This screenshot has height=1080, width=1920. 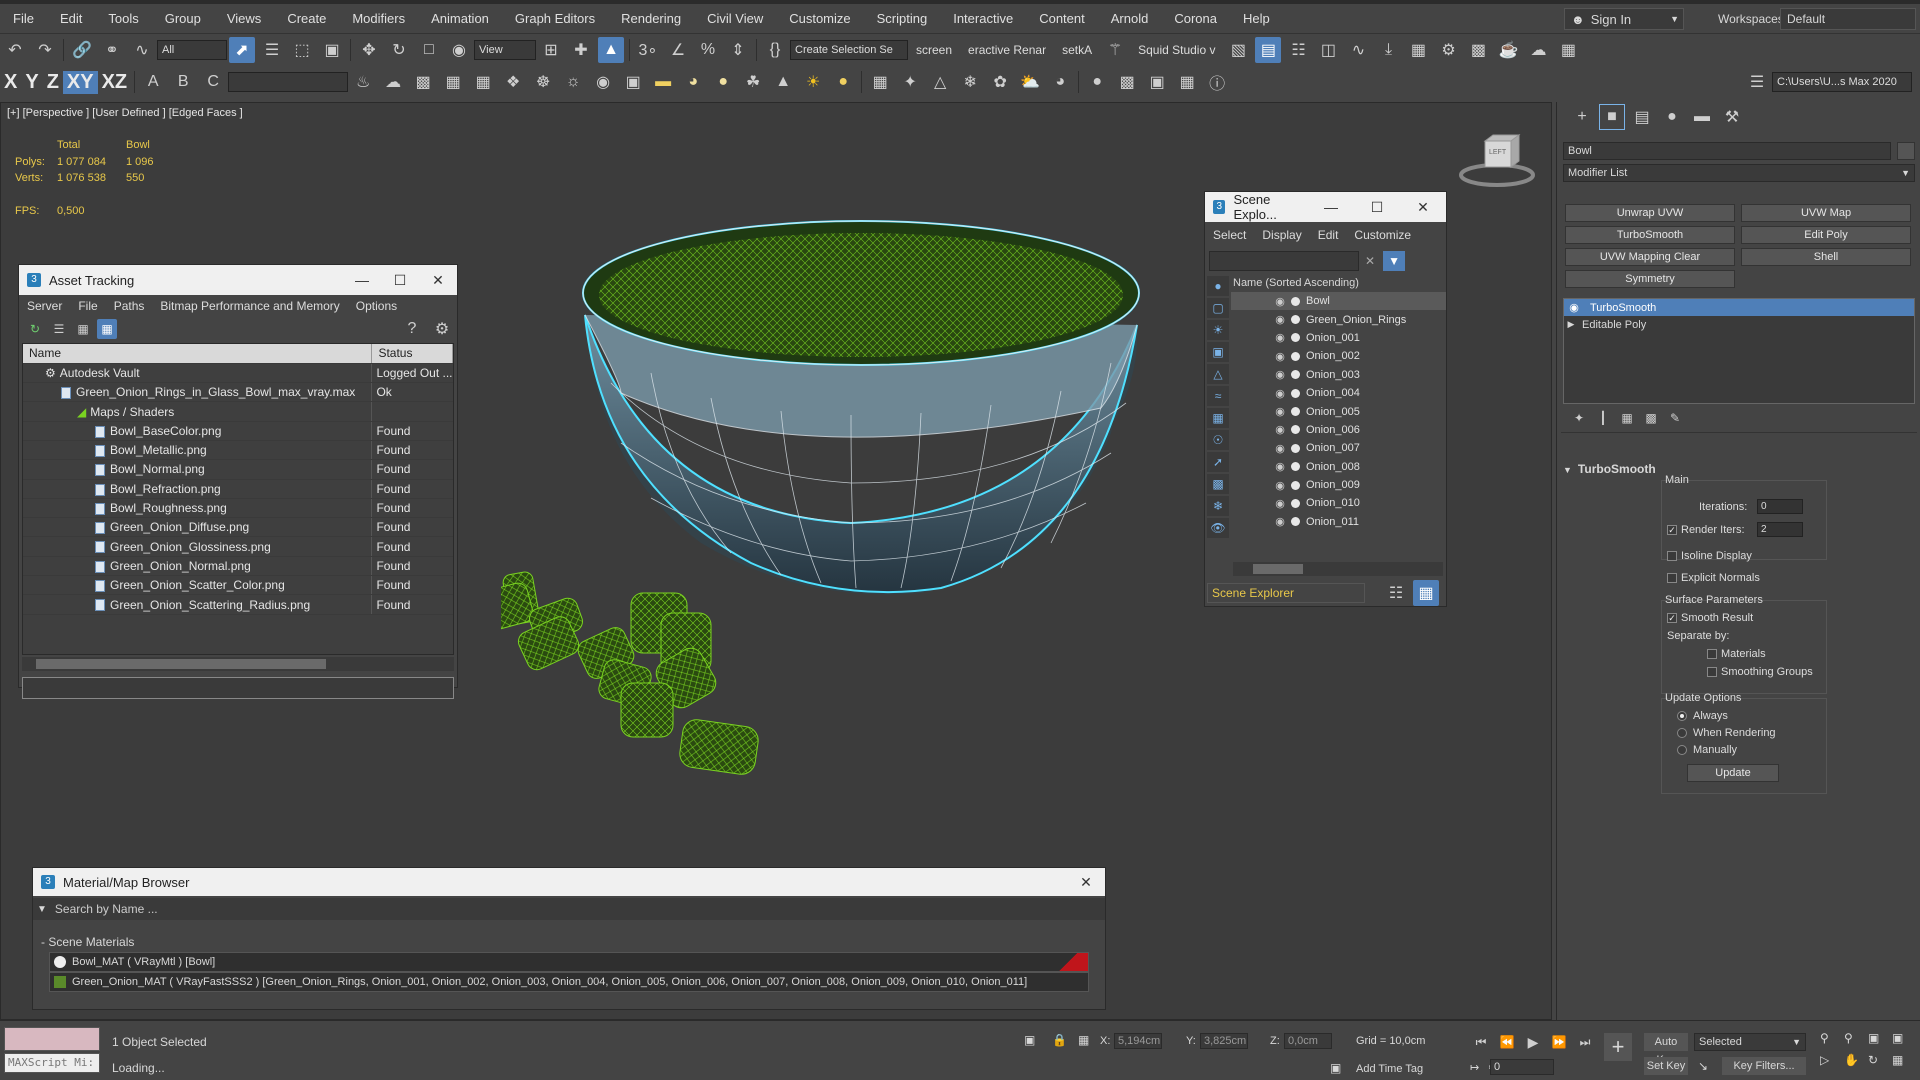 What do you see at coordinates (238, 411) in the screenshot?
I see `table-row: ◢ Maps / Shaders` at bounding box center [238, 411].